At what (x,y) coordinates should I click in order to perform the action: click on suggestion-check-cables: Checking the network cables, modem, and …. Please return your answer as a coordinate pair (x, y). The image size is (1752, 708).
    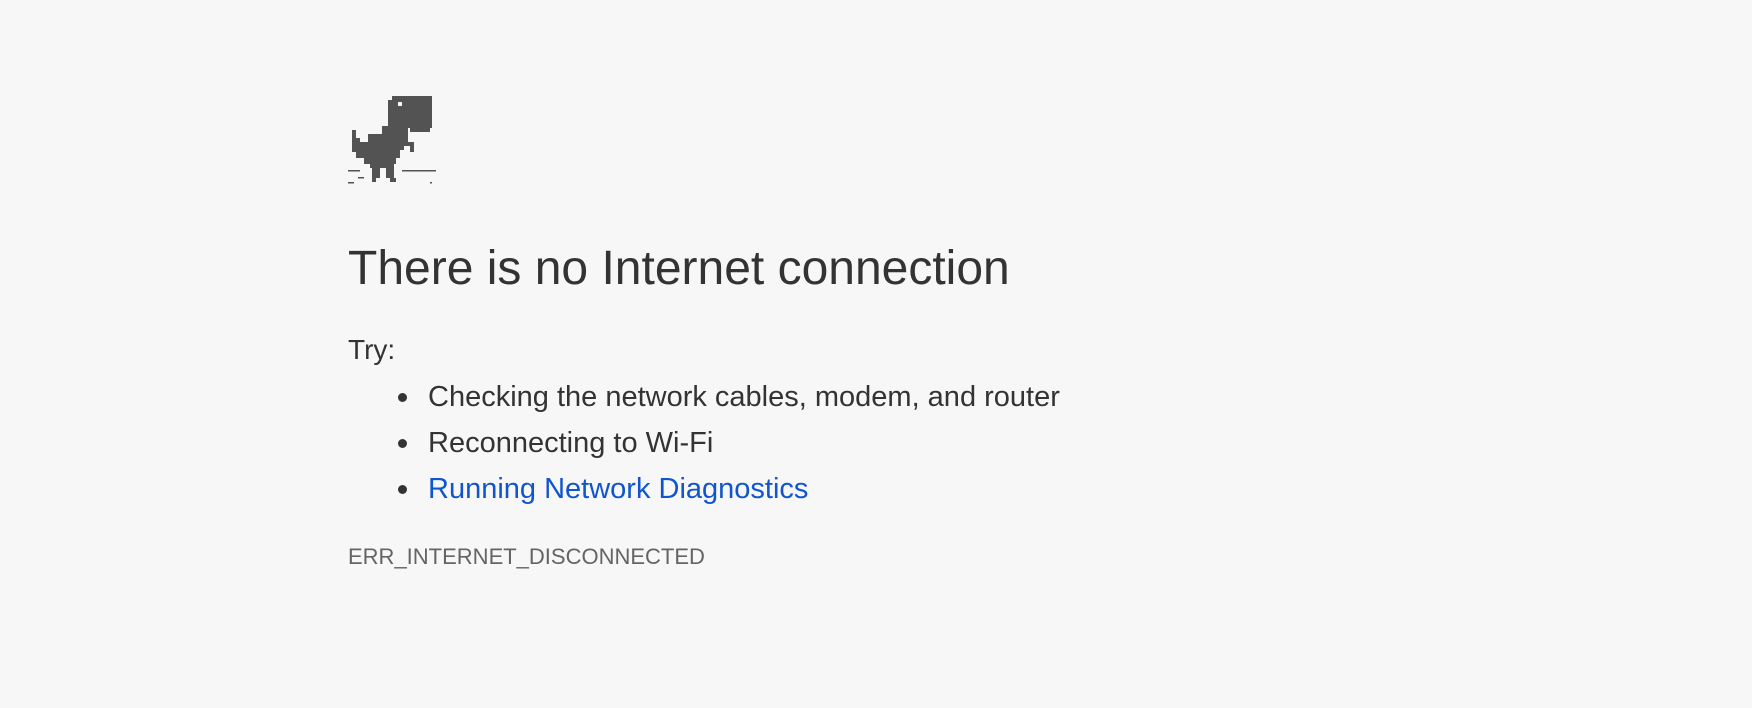
    Looking at the image, I should click on (873, 397).